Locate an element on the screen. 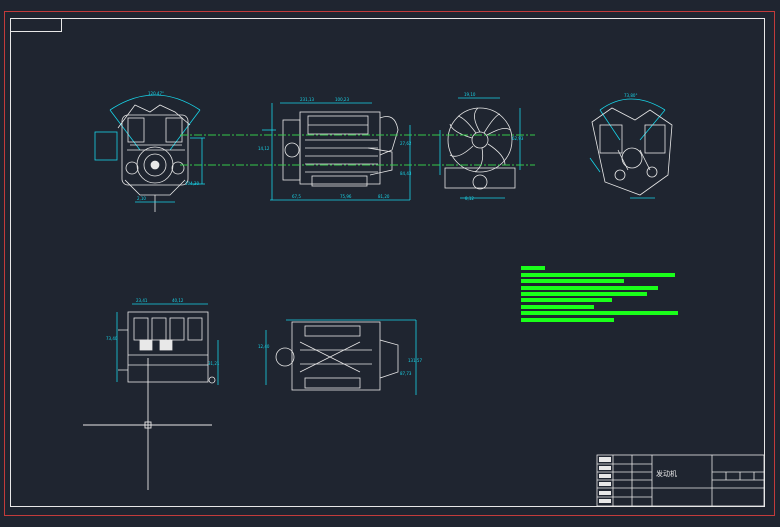 This screenshot has width=780, height=527. svg-text: 73,40 is located at coordinates (112, 338).